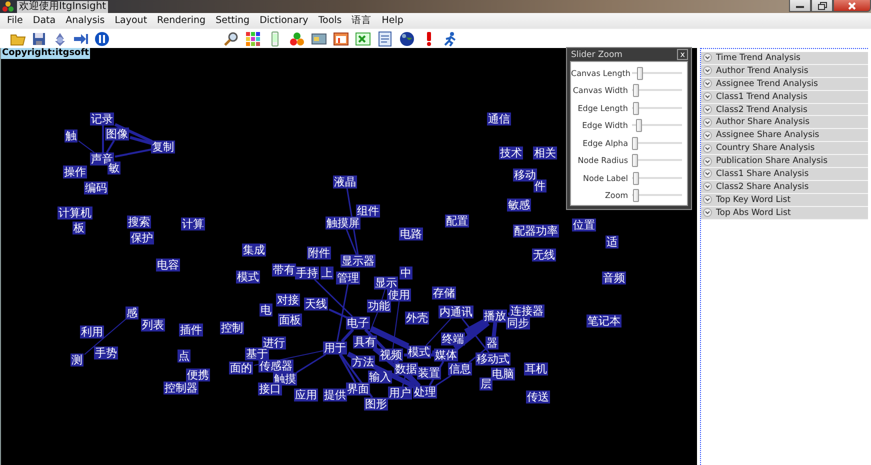 The width and height of the screenshot is (871, 465). What do you see at coordinates (316, 304) in the screenshot?
I see `graph-node: 天线` at bounding box center [316, 304].